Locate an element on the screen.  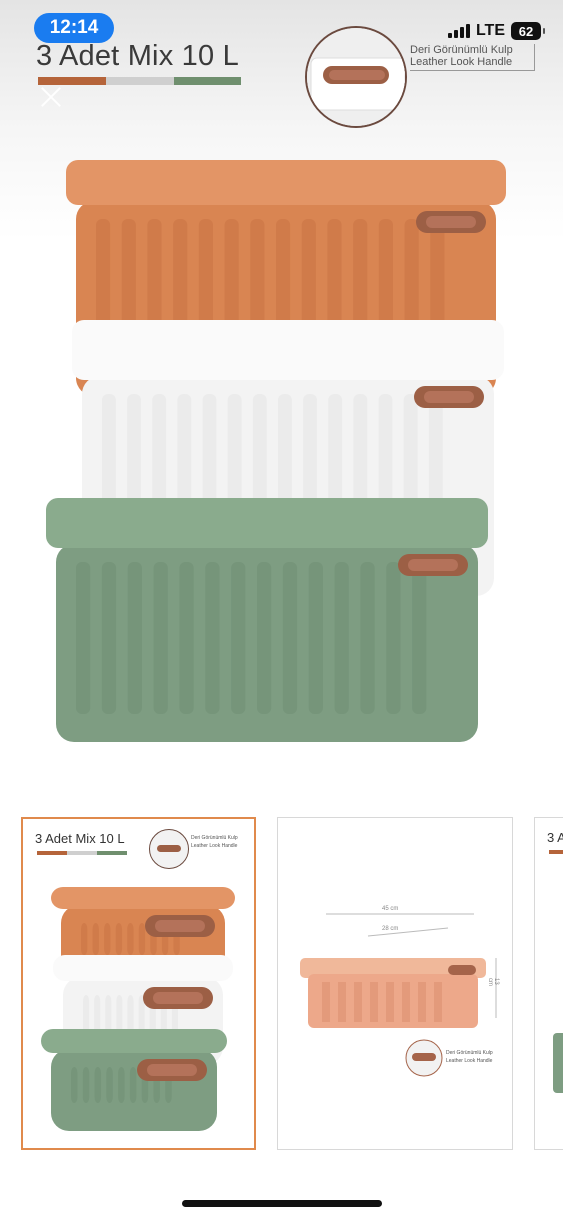
thumb2-handle-label-en: Leather Look Handle is located at coordinates (469, 1061).